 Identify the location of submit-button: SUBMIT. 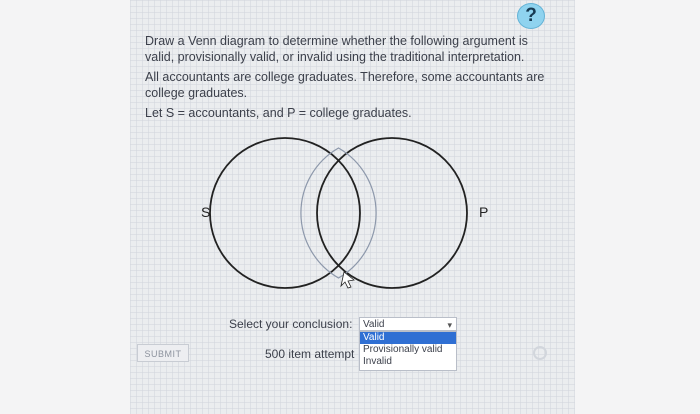
(163, 353).